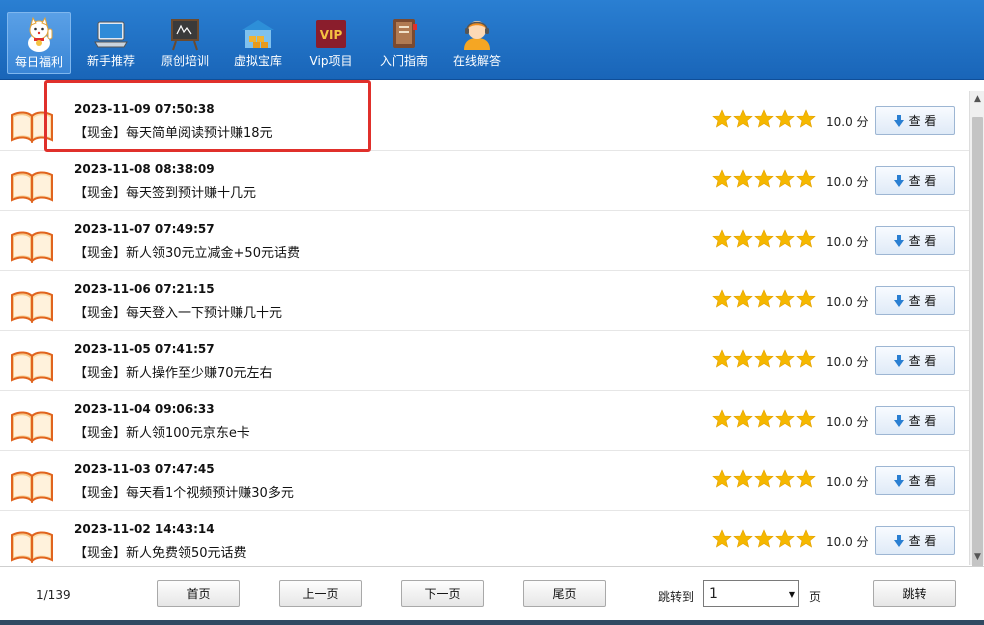  I want to click on scroll-up-icon: ▲, so click(977, 99).